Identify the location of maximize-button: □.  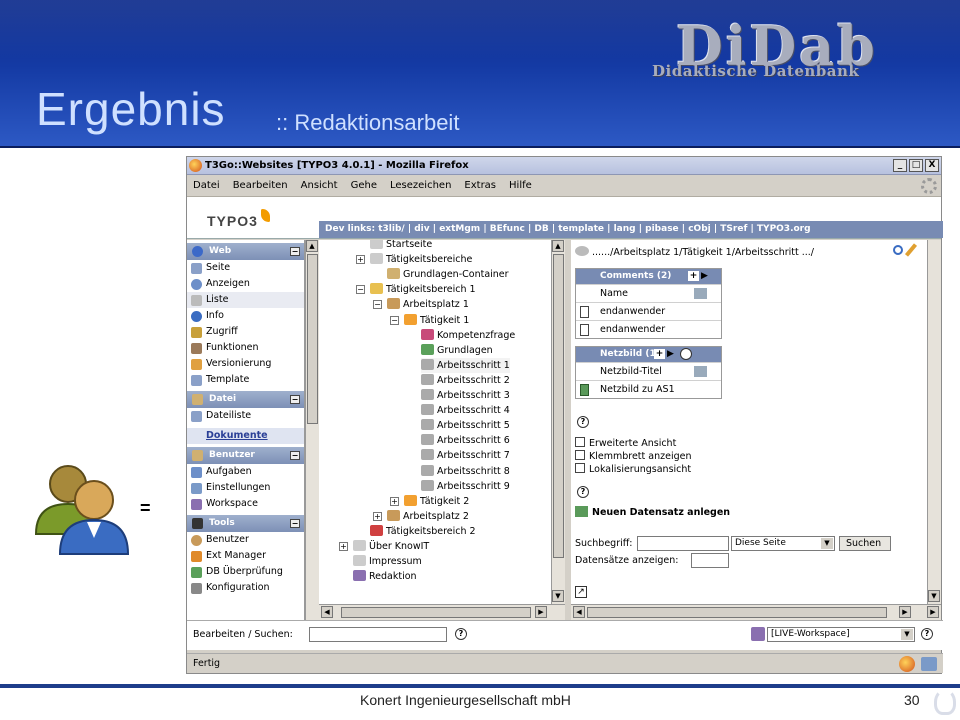
(916, 165).